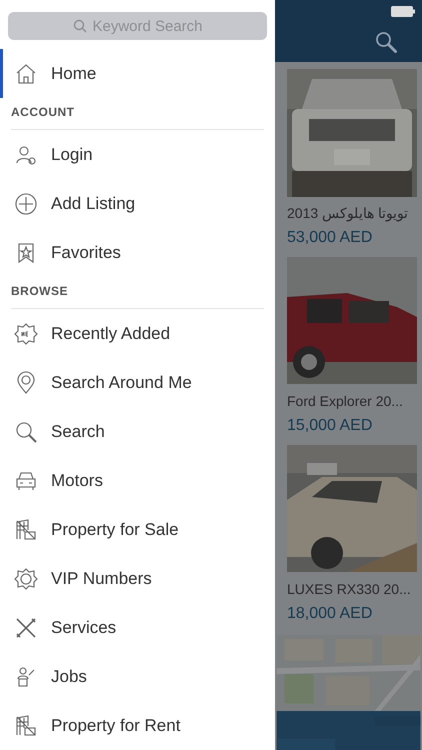 The image size is (422, 750). I want to click on house-icon, so click(26, 74).